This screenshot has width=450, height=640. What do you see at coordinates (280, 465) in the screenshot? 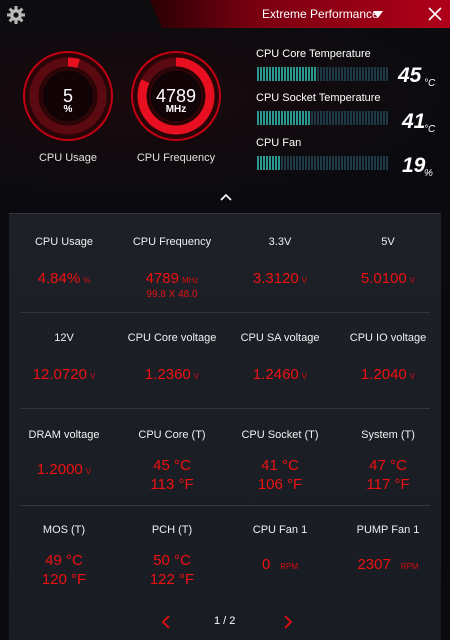
I see `cell-value: 41 °C` at bounding box center [280, 465].